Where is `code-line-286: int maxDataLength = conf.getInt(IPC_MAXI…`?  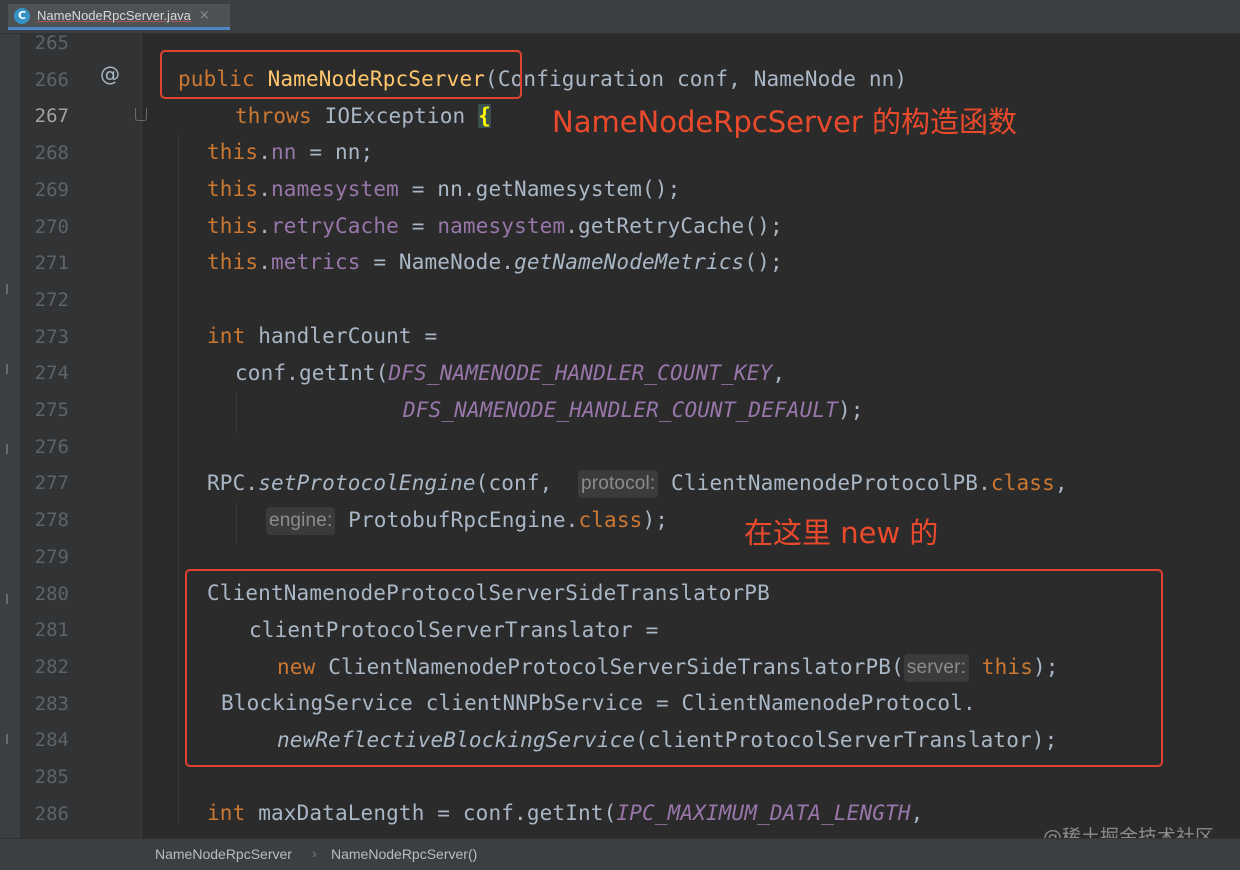
code-line-286: int maxDataLength = conf.getInt(IPC_MAXI… is located at coordinates (565, 813).